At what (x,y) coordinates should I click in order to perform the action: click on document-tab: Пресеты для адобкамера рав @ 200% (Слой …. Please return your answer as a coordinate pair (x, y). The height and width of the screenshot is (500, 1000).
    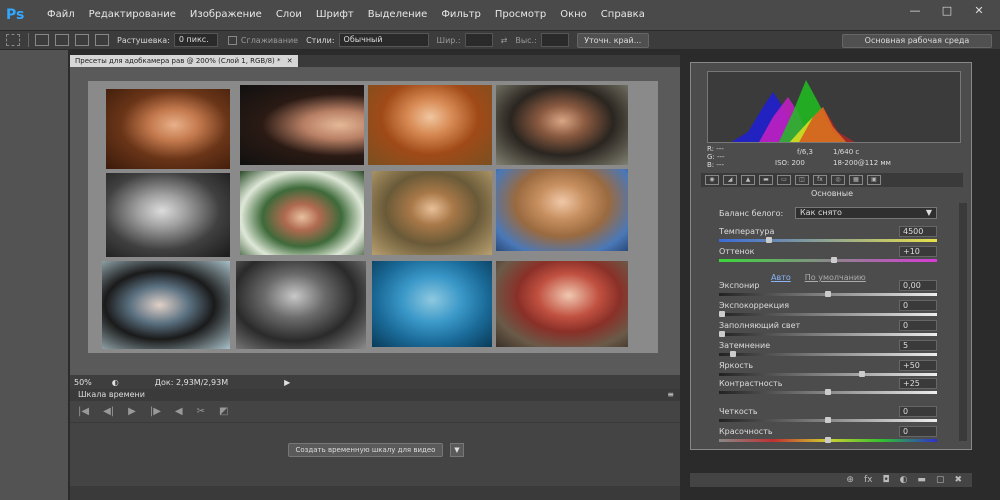
    Looking at the image, I should click on (184, 61).